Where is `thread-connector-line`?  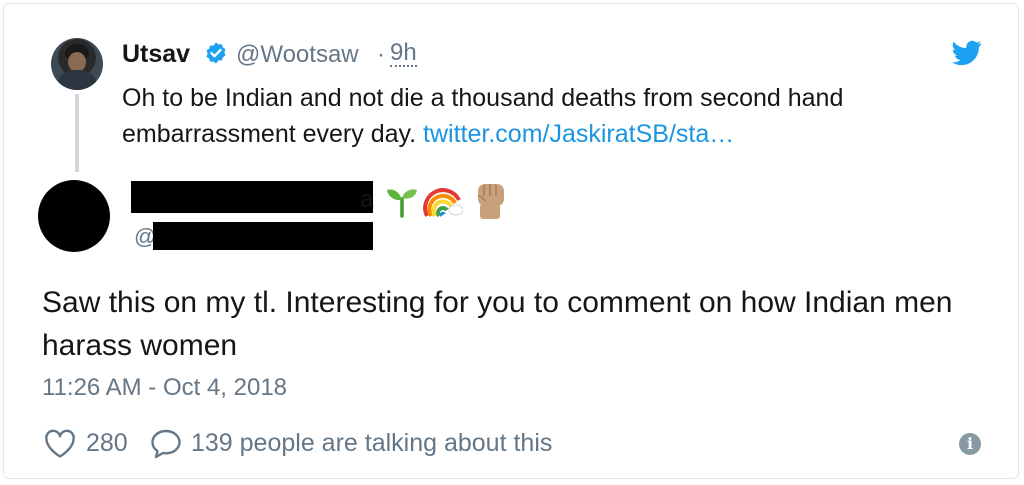
thread-connector-line is located at coordinates (77, 133).